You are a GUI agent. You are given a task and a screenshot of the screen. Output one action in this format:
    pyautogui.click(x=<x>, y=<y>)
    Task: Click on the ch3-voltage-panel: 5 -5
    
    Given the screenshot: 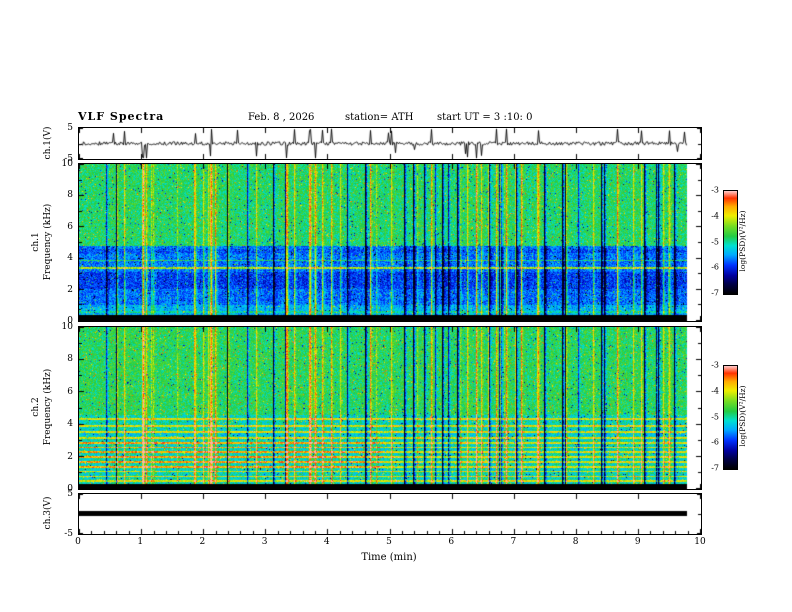 What is the action you would take?
    pyautogui.click(x=383, y=514)
    